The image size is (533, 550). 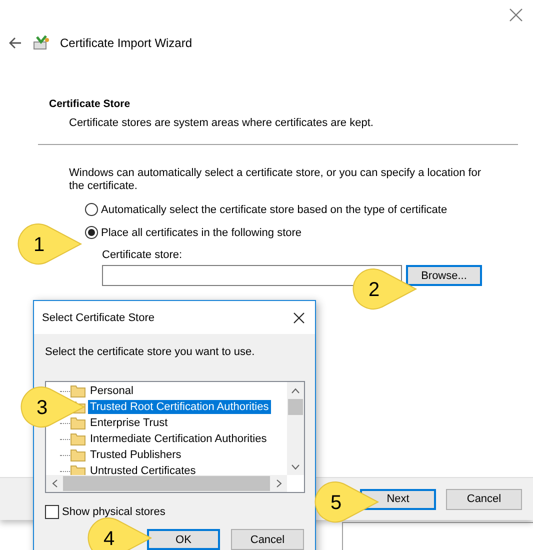 I want to click on intro-text: Windows can automatically select a certificate store, or you can specify a location for the certificate., so click(x=275, y=180).